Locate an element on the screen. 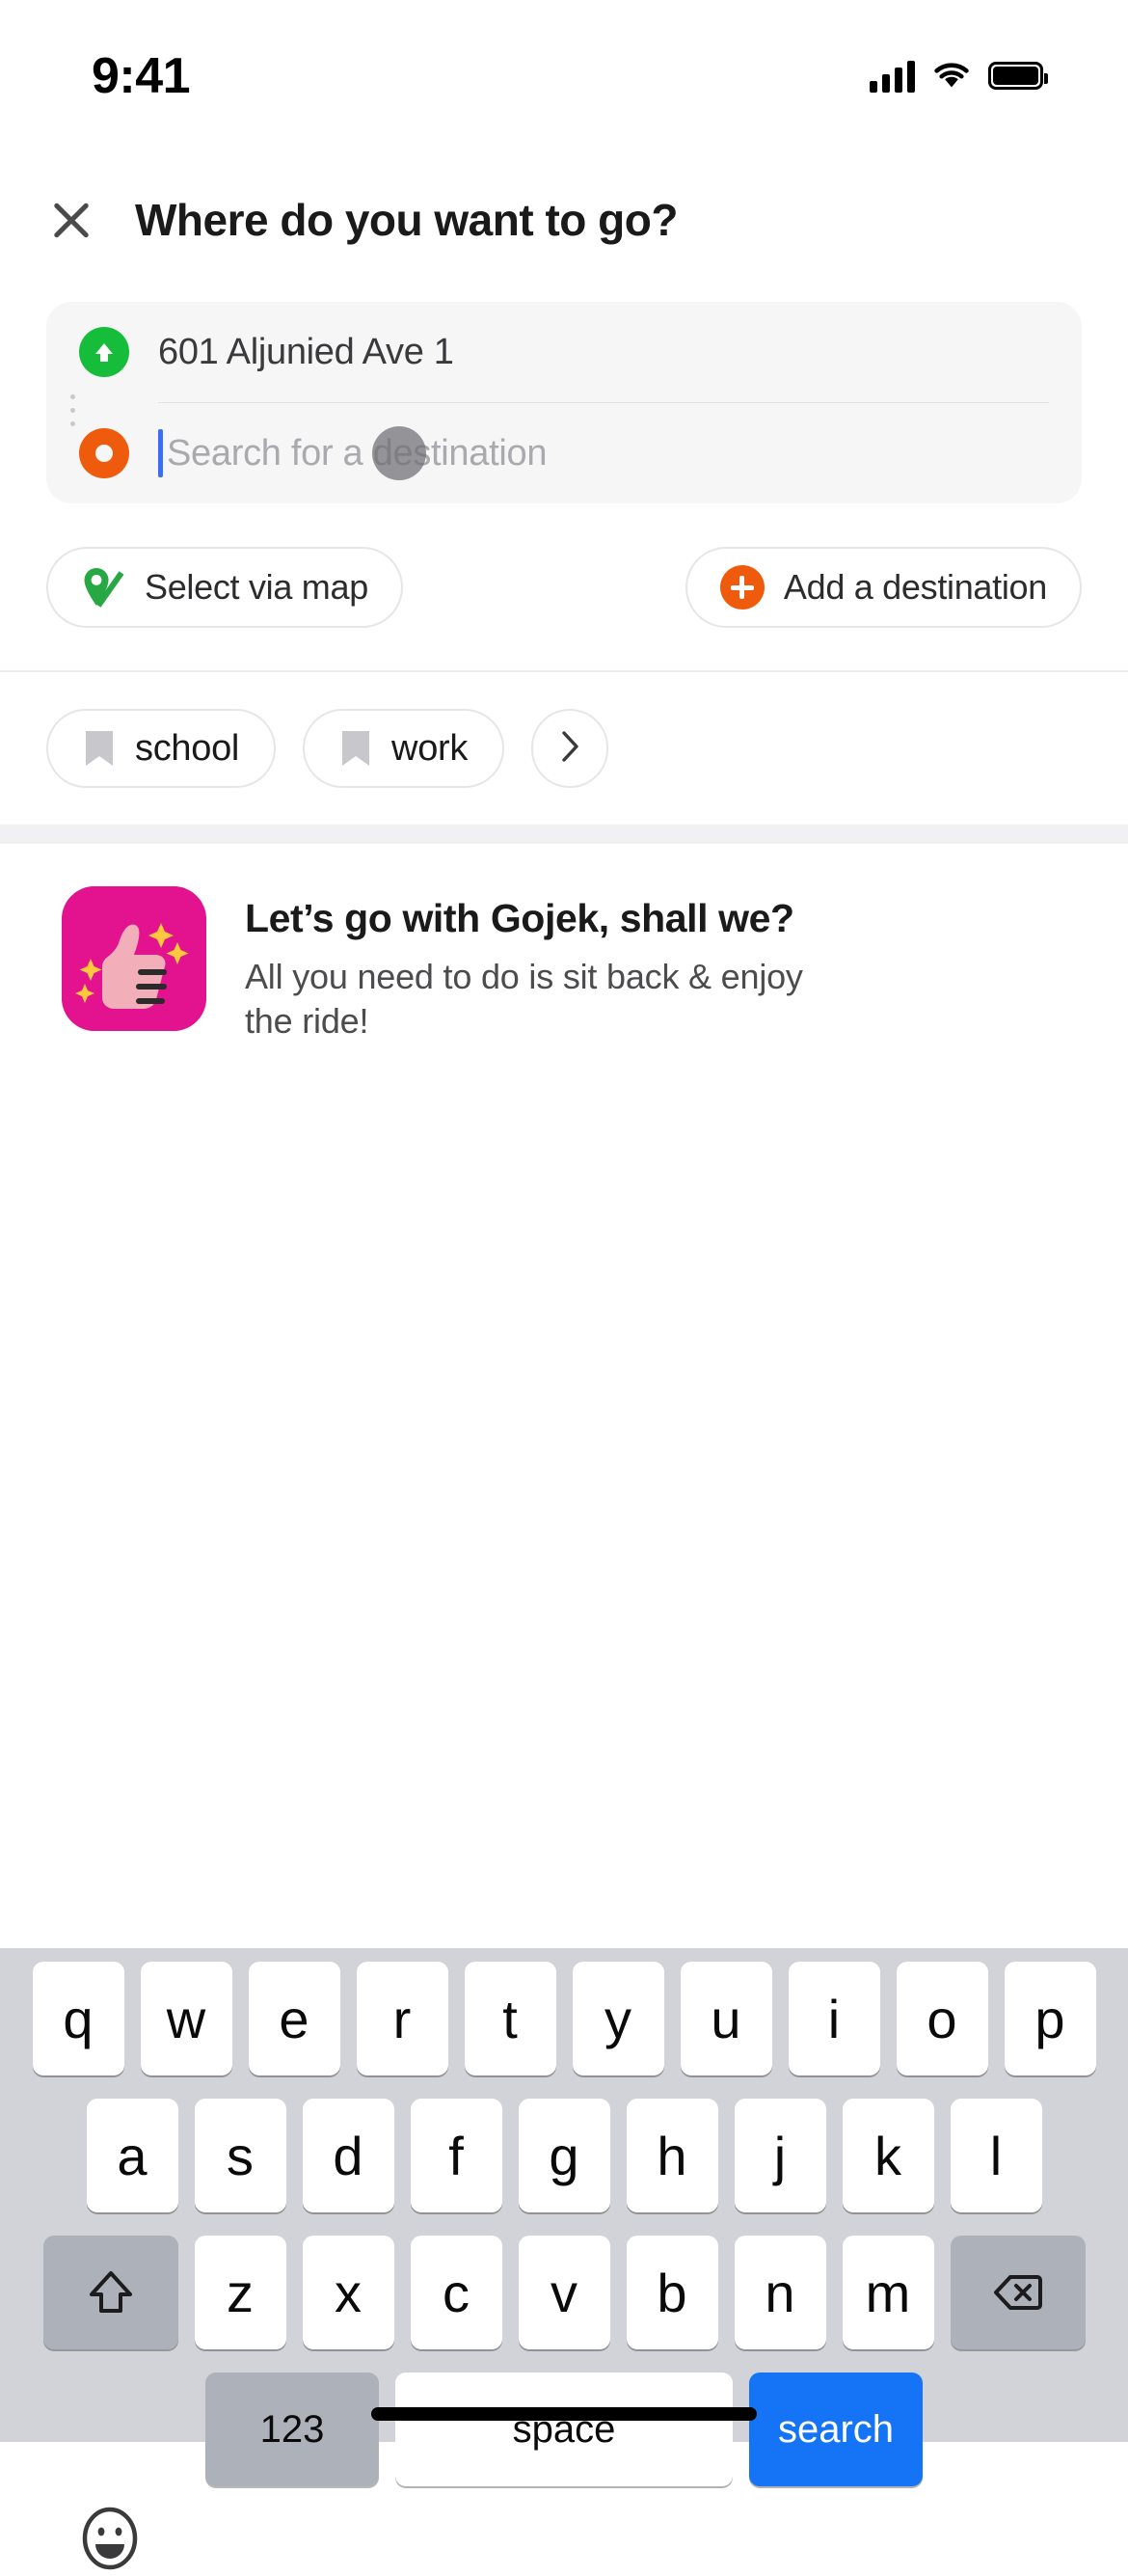  key-n: n is located at coordinates (780, 2292).